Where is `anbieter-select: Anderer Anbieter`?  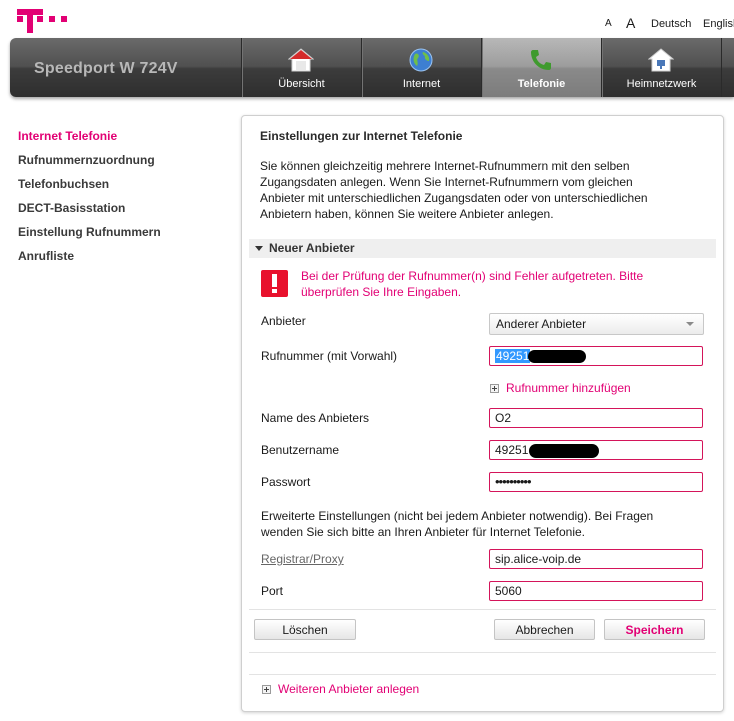 anbieter-select: Anderer Anbieter is located at coordinates (596, 324).